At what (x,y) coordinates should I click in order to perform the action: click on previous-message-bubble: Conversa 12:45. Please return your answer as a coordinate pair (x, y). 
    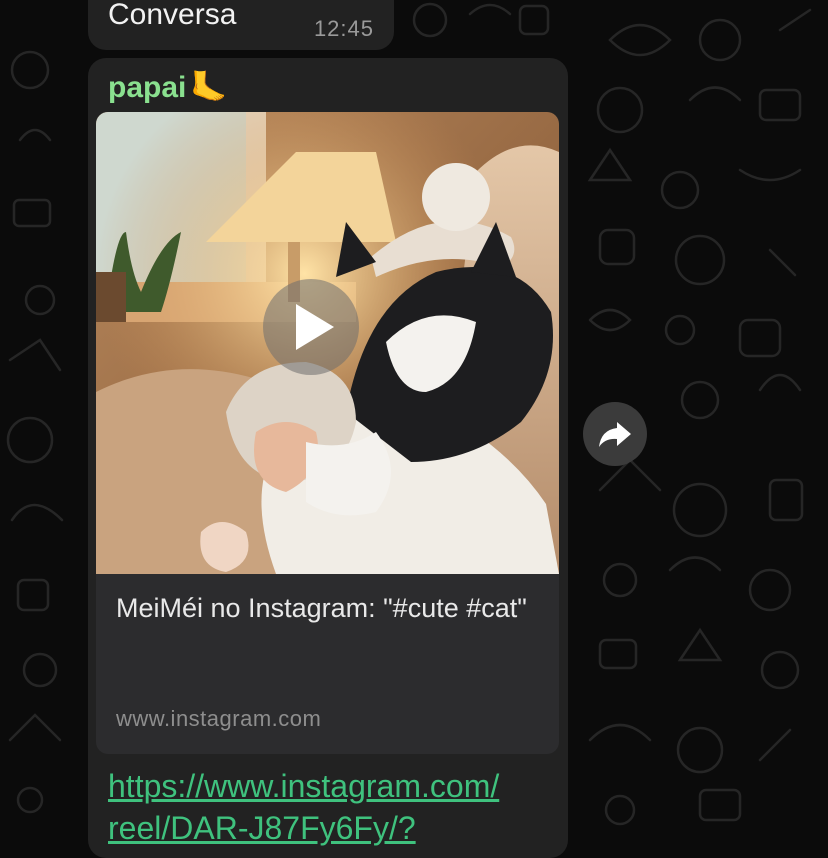
    Looking at the image, I should click on (241, 25).